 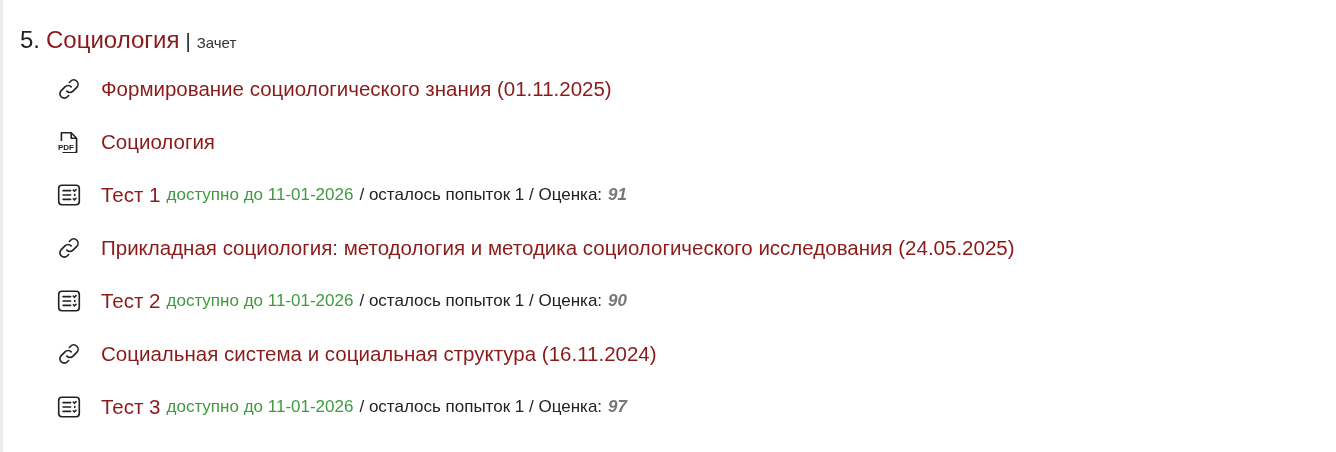 I want to click on resource-link: Формирование социологического знания (01.11.2025), so click(x=356, y=88).